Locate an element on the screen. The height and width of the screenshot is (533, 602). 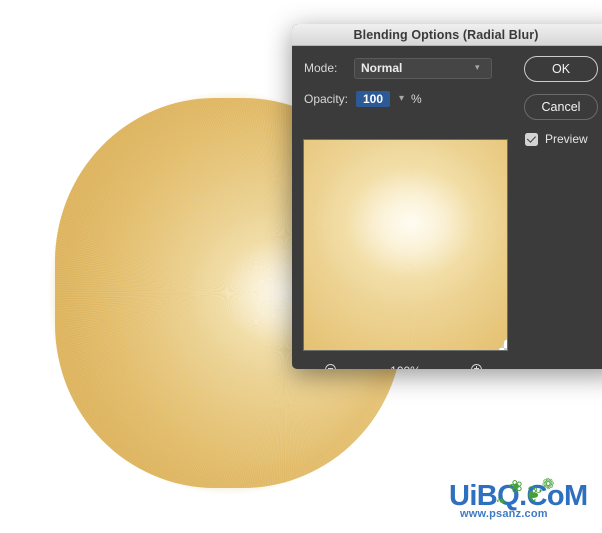
dialog-buttons: OK Cancel Preview is located at coordinates (563, 101).